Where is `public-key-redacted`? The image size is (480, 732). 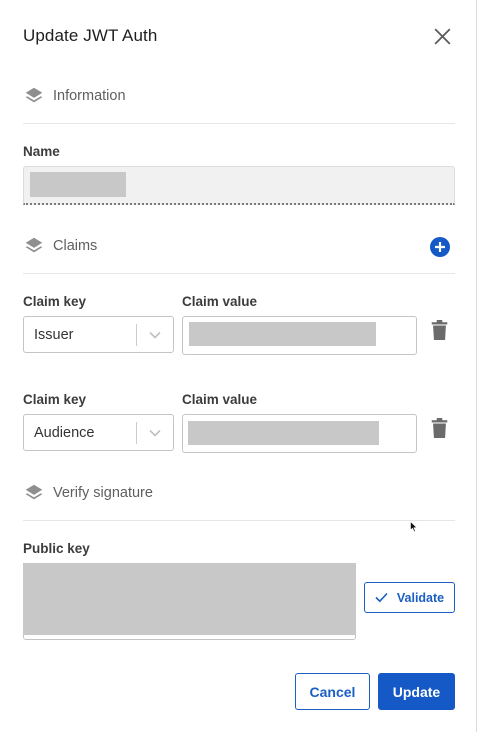
public-key-redacted is located at coordinates (189, 599).